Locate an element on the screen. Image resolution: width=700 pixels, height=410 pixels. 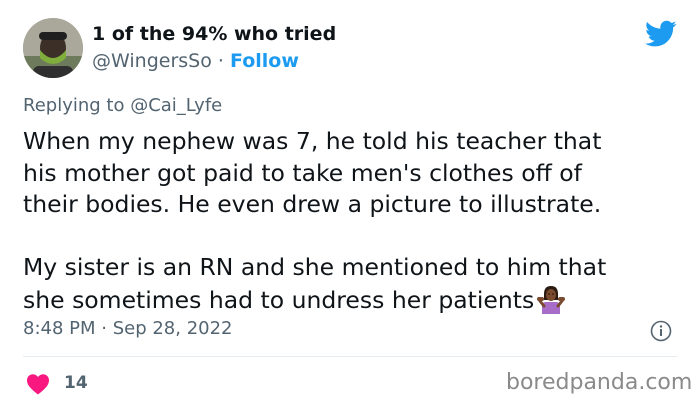
replying-prefix: Replying to is located at coordinates (77, 105).